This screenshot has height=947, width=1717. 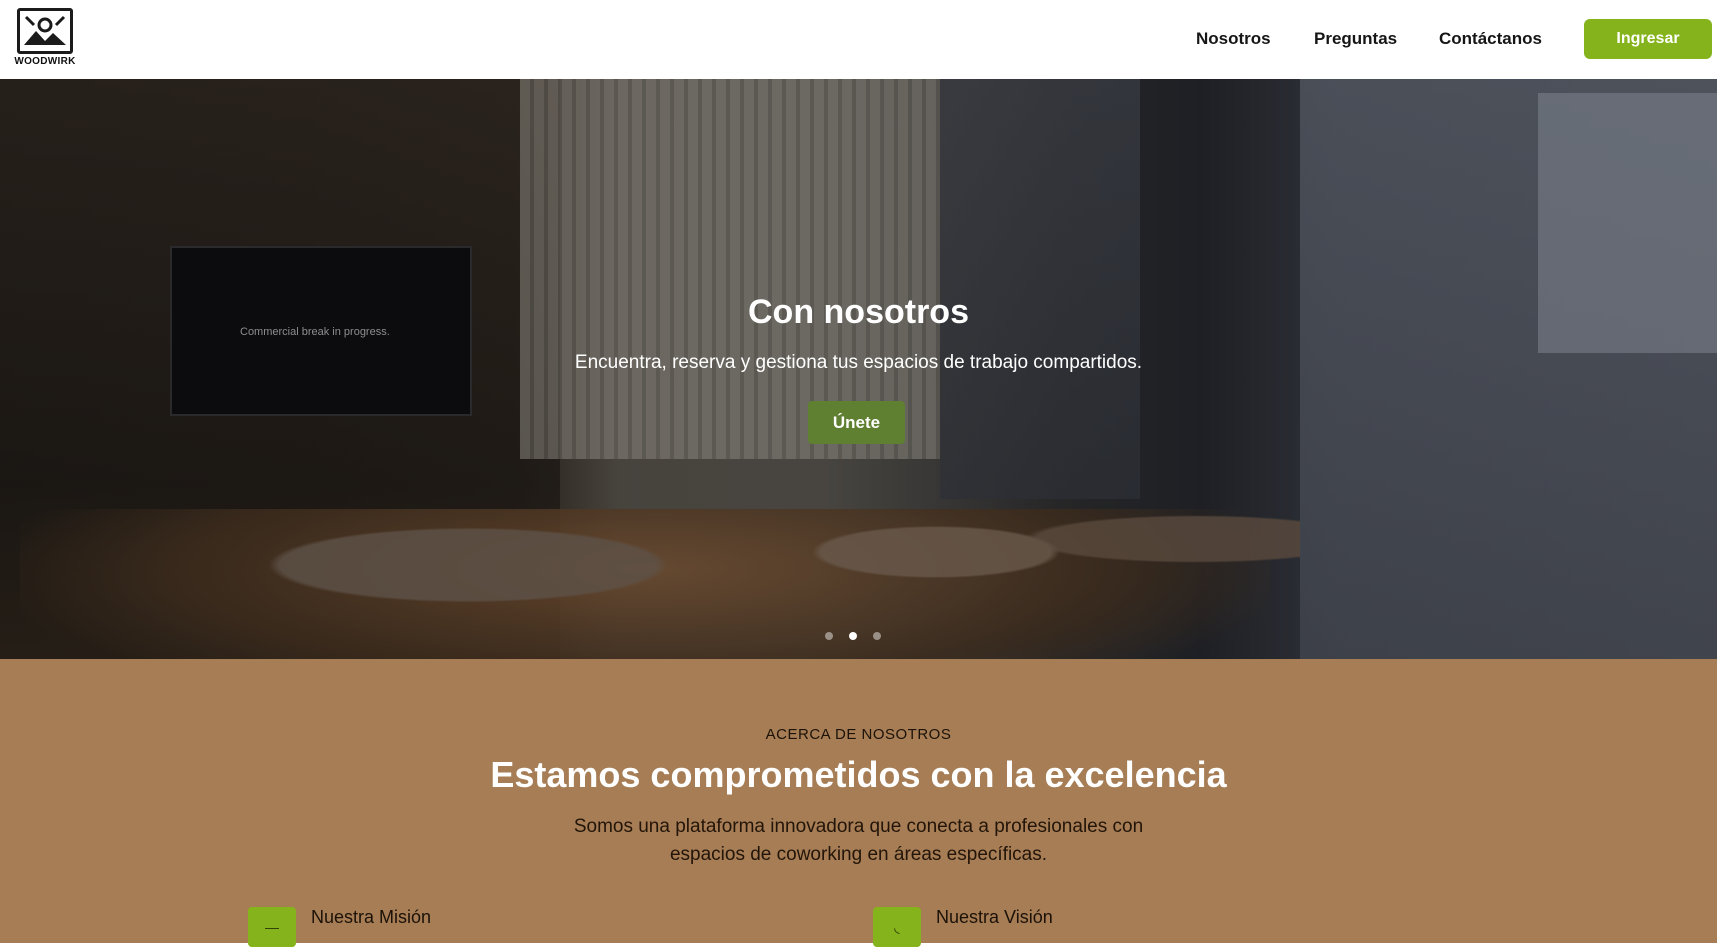 I want to click on logo-text: WOODWIRK, so click(x=45, y=61).